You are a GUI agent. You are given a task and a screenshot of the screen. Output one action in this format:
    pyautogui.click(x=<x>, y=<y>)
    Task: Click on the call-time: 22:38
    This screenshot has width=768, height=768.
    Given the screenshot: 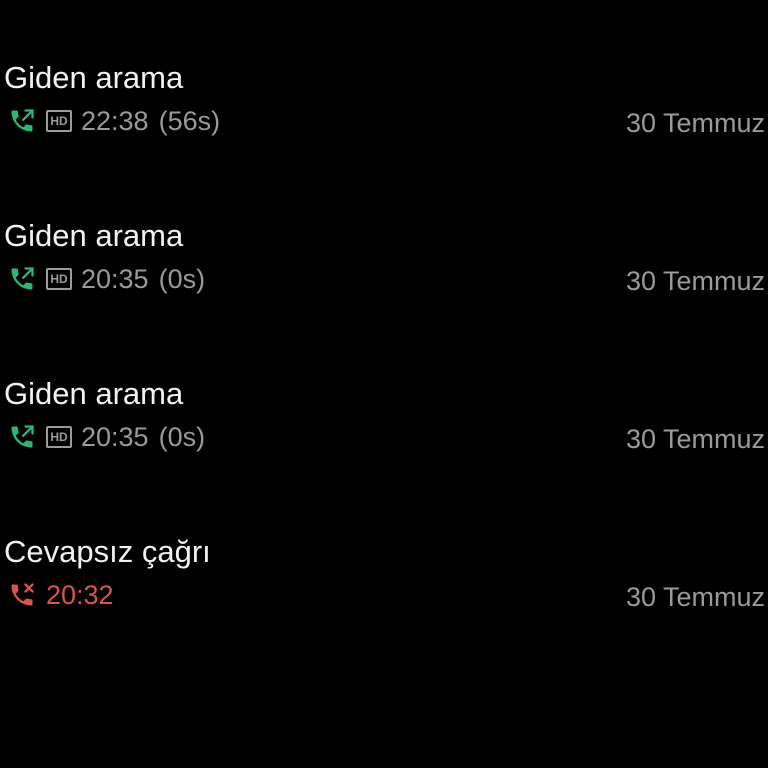 What is the action you would take?
    pyautogui.click(x=115, y=121)
    